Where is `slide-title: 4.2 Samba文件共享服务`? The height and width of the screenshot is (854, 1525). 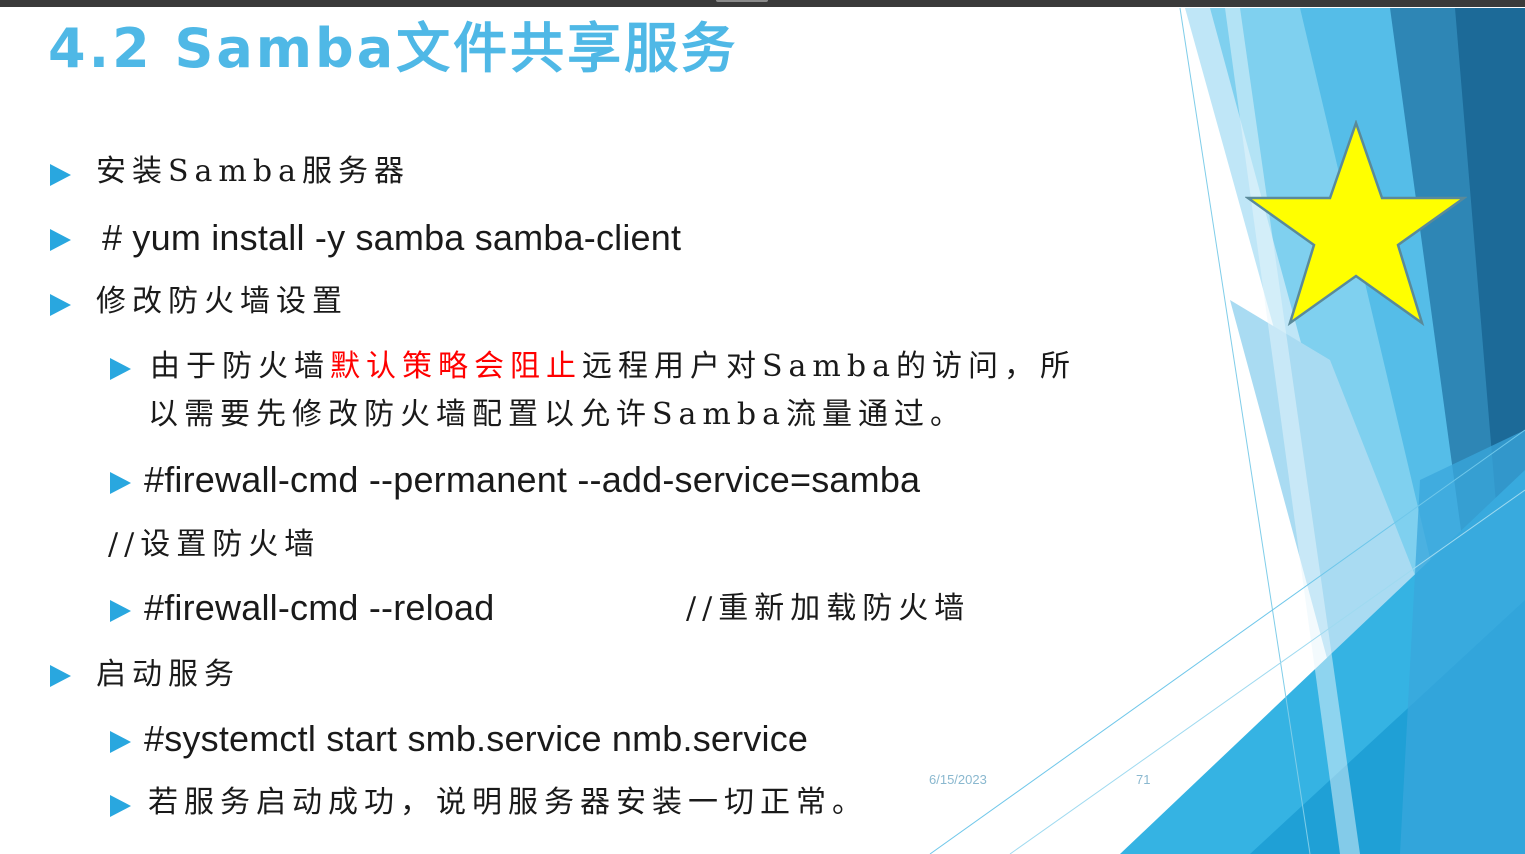 slide-title: 4.2 Samba文件共享服务 is located at coordinates (393, 48).